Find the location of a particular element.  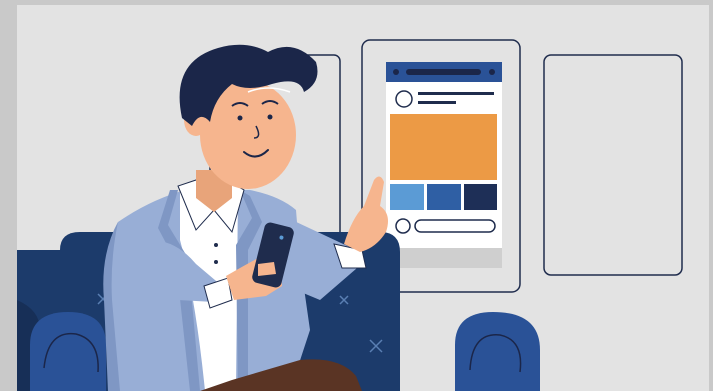

right-armrest is located at coordinates (497, 351).